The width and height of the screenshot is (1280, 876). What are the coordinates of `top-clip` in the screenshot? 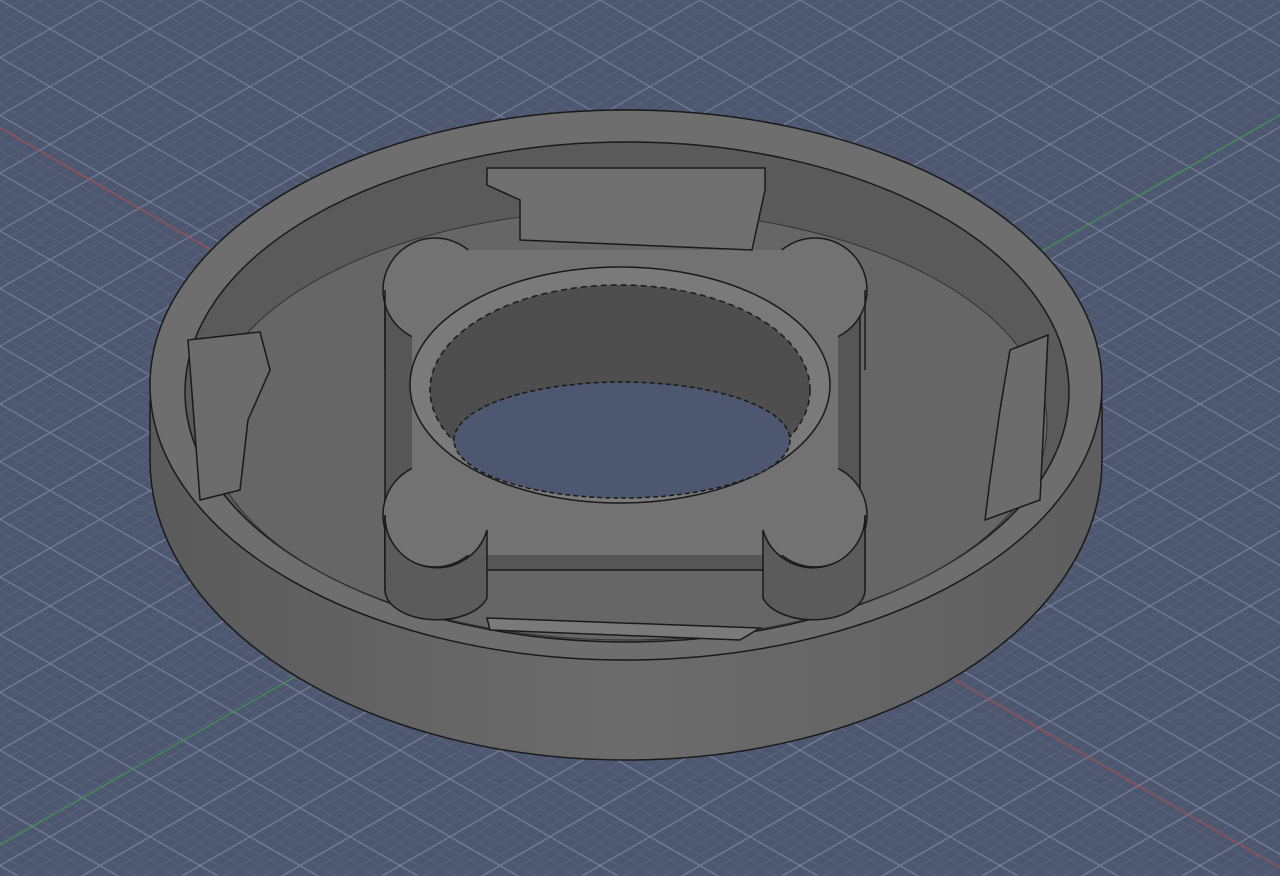 It's located at (626, 209).